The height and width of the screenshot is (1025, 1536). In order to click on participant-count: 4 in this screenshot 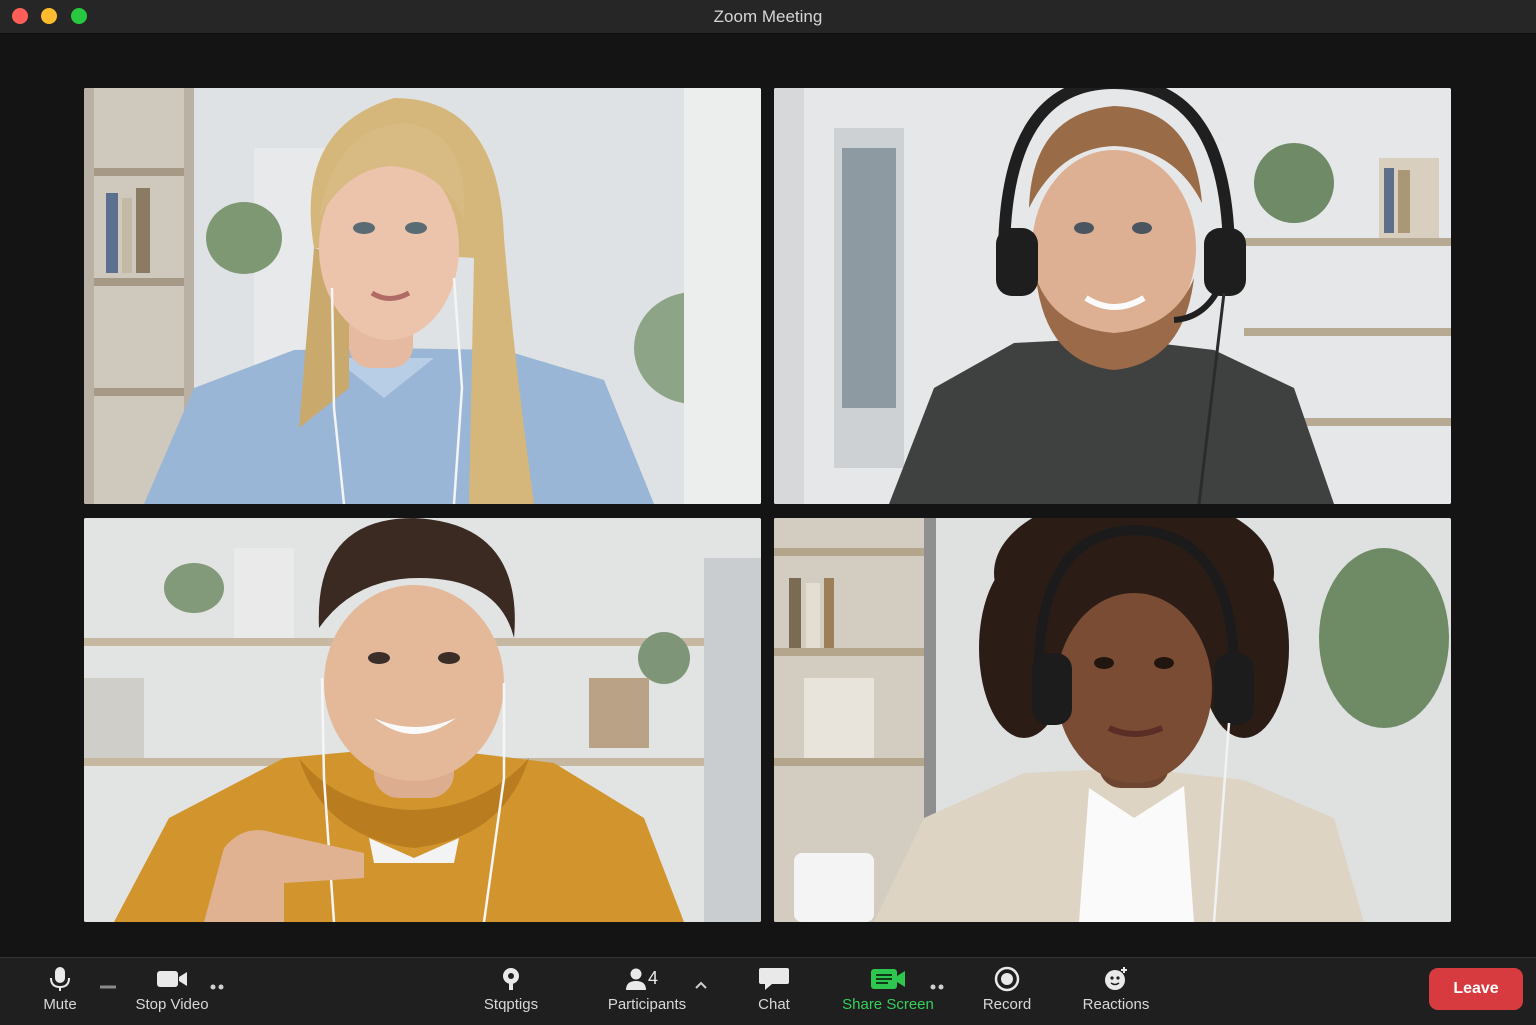, I will do `click(653, 978)`.